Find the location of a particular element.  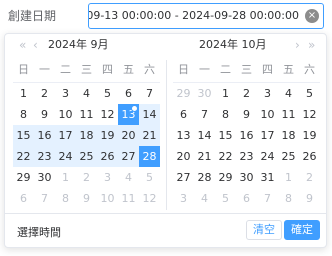

week-row: 15 16 17 18 19 20 21 is located at coordinates (86, 135).